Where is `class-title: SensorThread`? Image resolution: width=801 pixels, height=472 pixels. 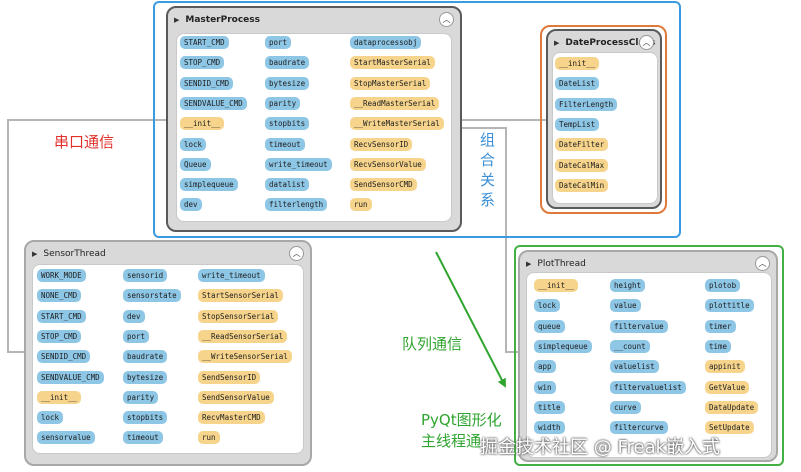
class-title: SensorThread is located at coordinates (74, 254).